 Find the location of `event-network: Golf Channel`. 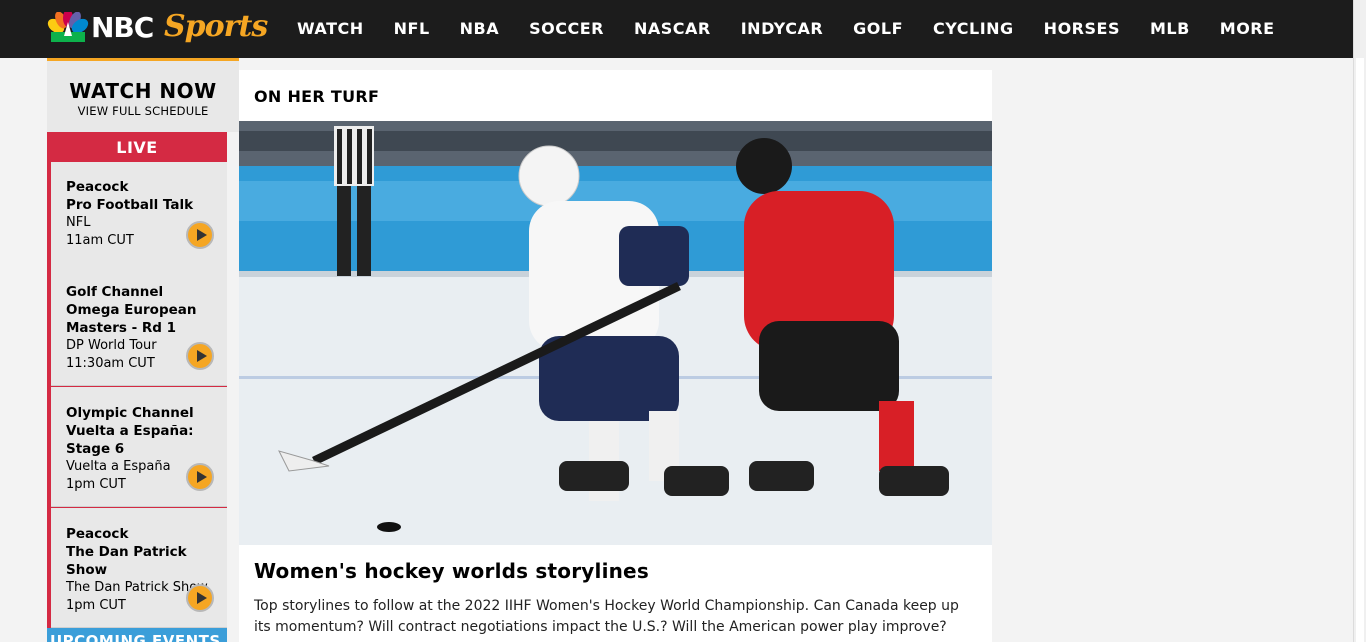

event-network: Golf Channel is located at coordinates (115, 292).